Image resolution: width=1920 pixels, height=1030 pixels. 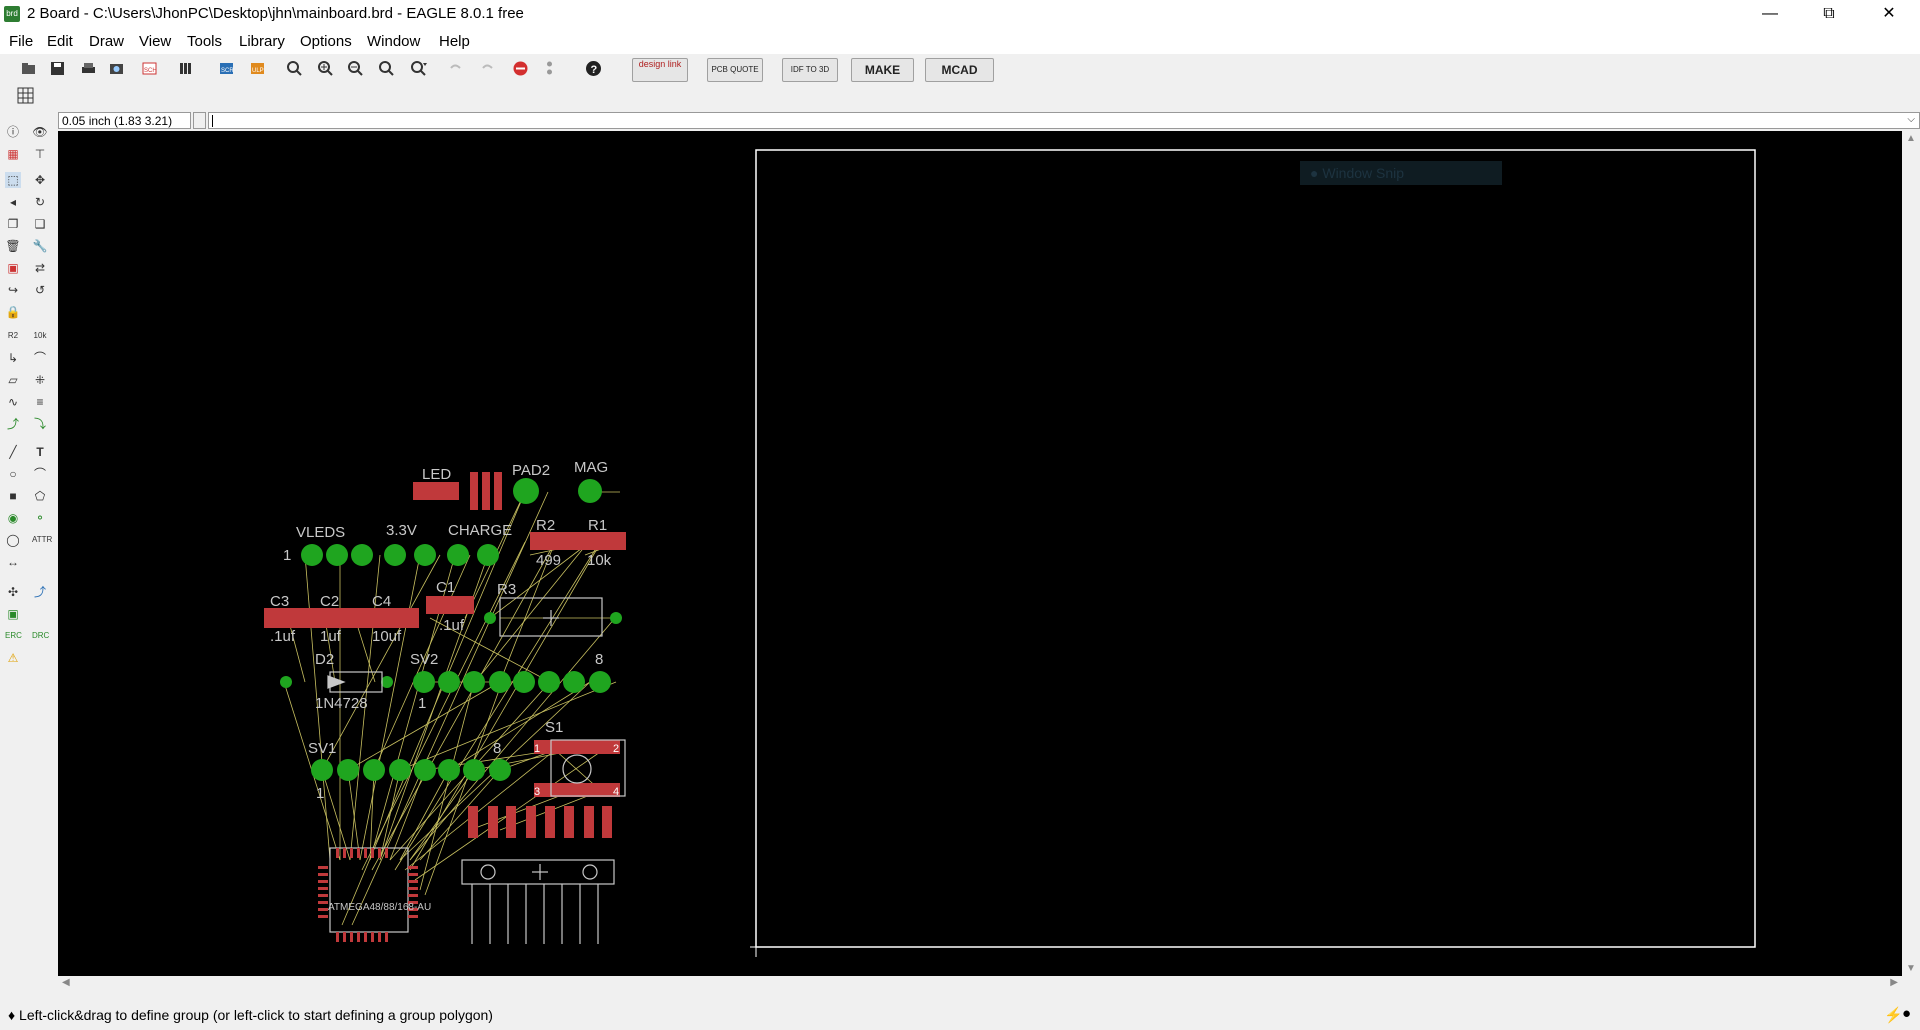 What do you see at coordinates (13, 132) in the screenshot?
I see `info-icon: ⓘ` at bounding box center [13, 132].